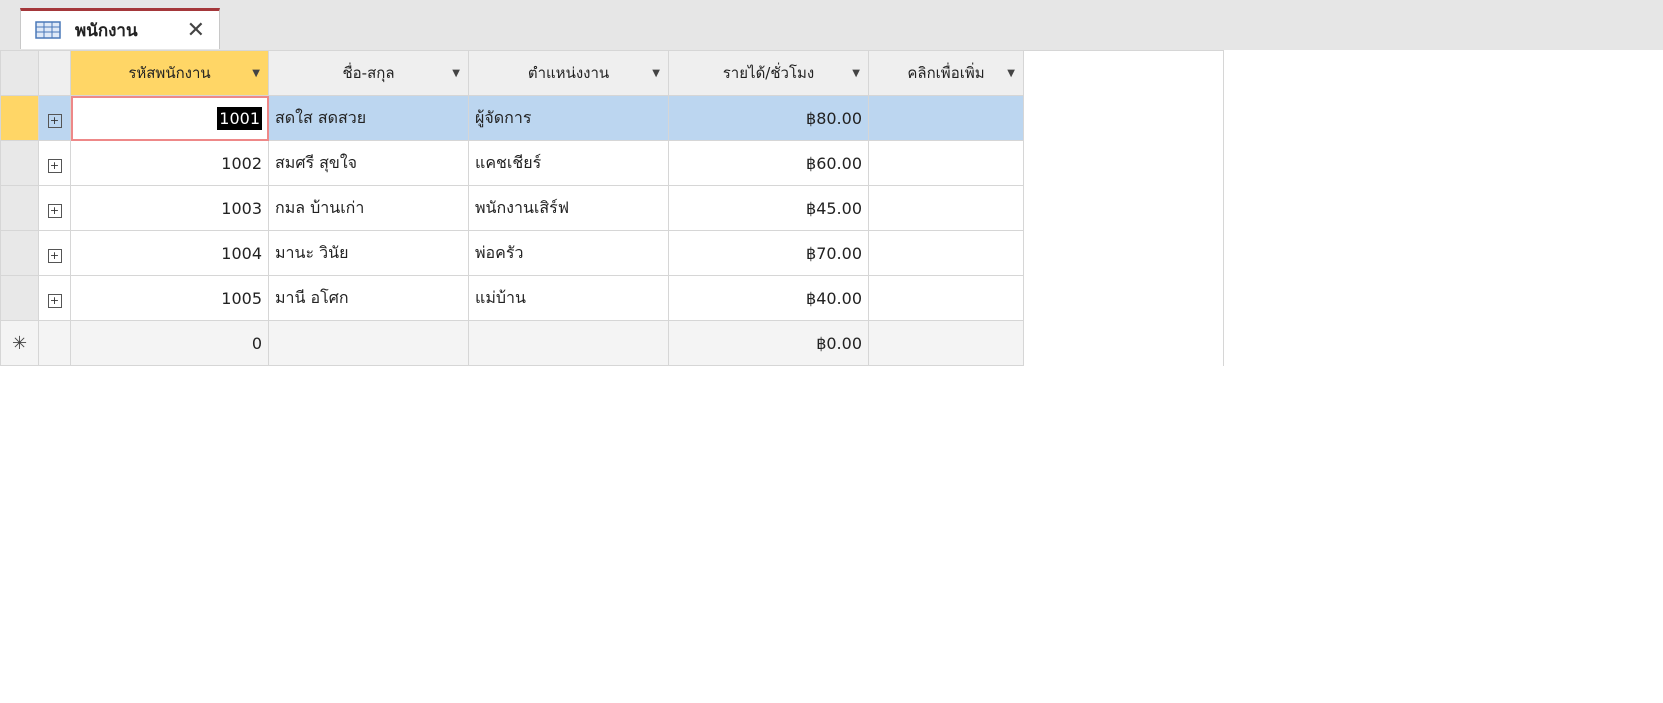  I want to click on column-header-label: รหัสพนักงาน, so click(169, 73).